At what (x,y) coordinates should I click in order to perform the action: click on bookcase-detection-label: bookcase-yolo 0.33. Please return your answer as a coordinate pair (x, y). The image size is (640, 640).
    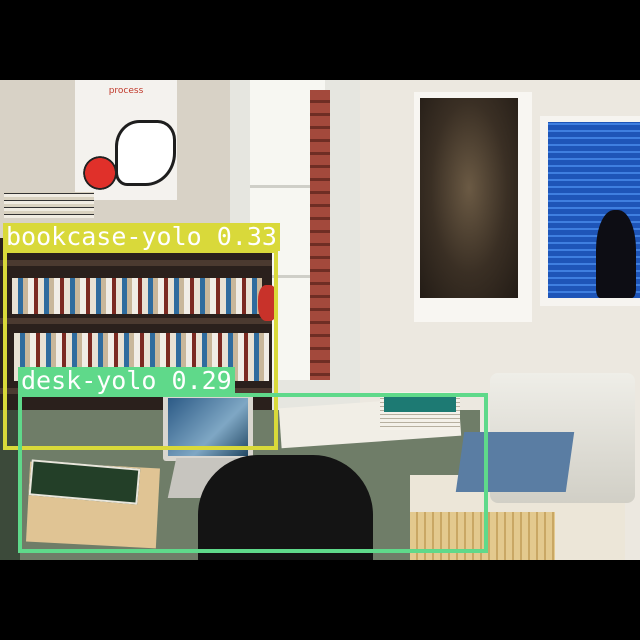
    Looking at the image, I should click on (141, 237).